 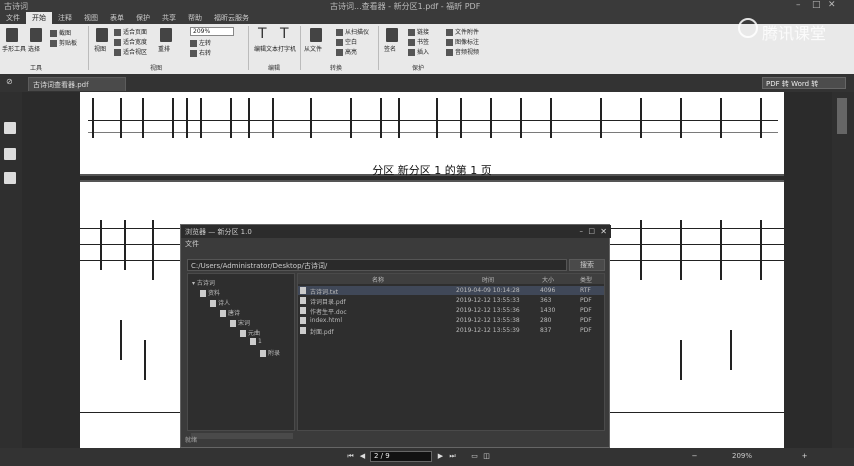 What do you see at coordinates (210, 292) in the screenshot?
I see `tree-node: 资料` at bounding box center [210, 292].